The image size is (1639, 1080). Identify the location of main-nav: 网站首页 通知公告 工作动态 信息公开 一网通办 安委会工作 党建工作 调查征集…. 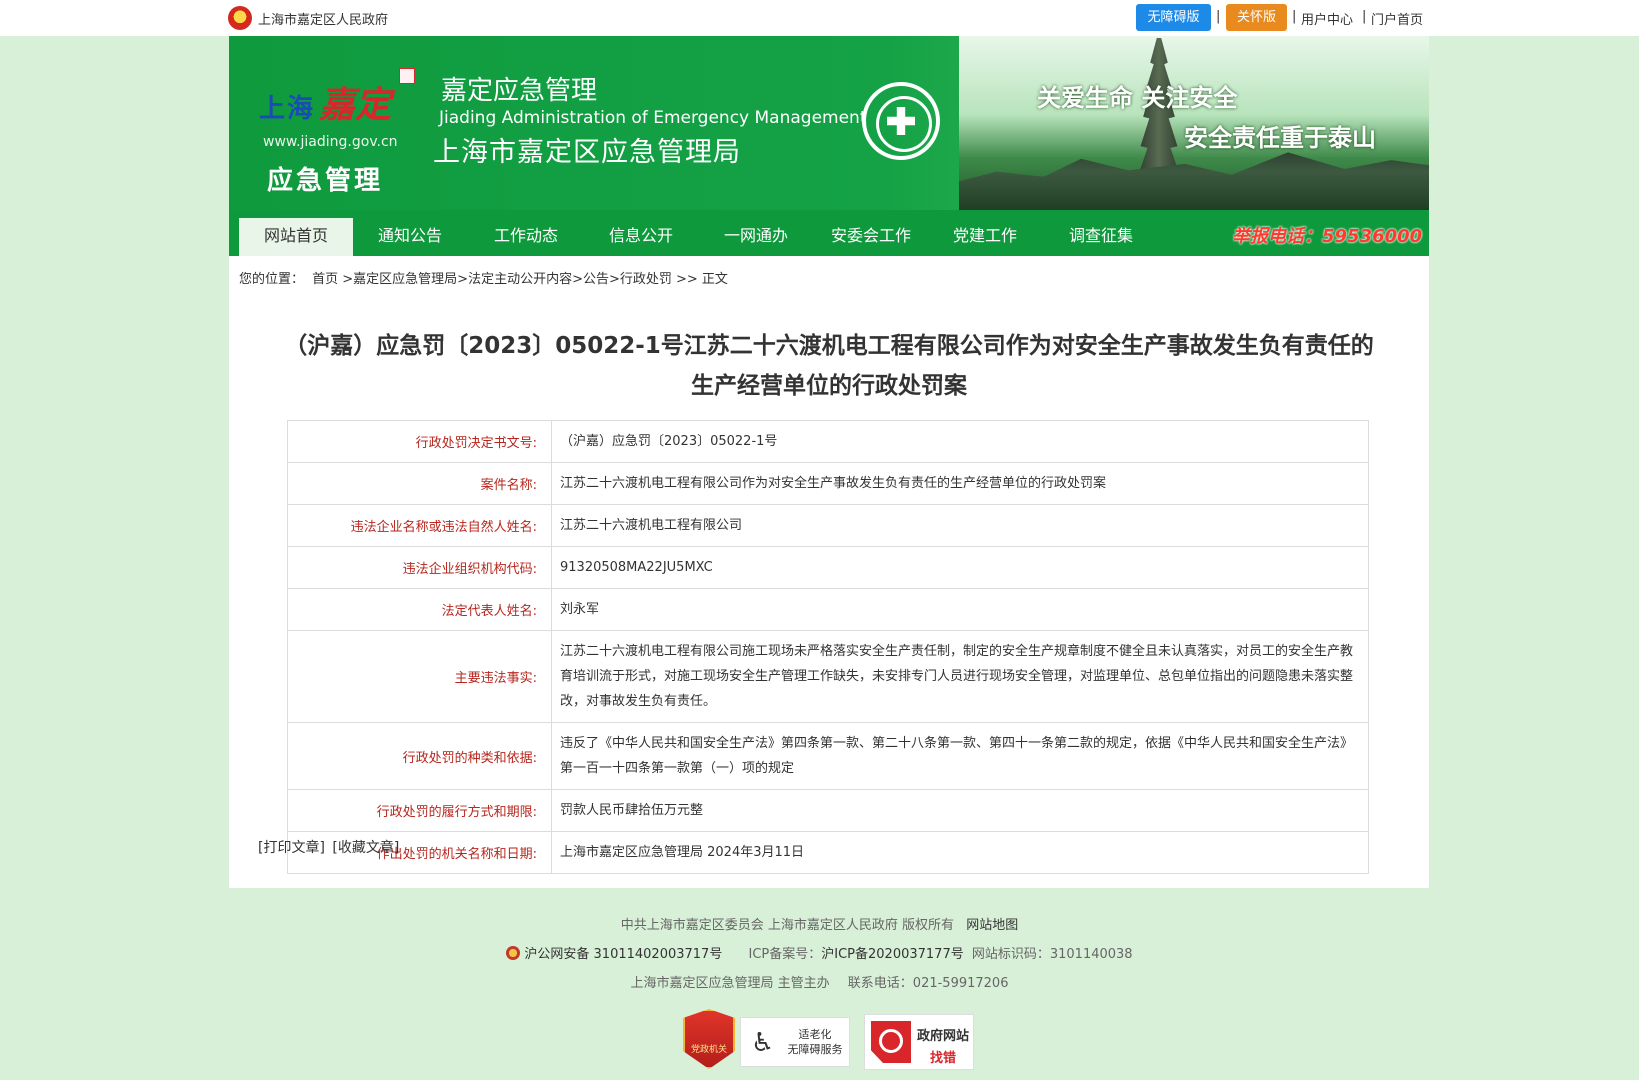
(829, 233).